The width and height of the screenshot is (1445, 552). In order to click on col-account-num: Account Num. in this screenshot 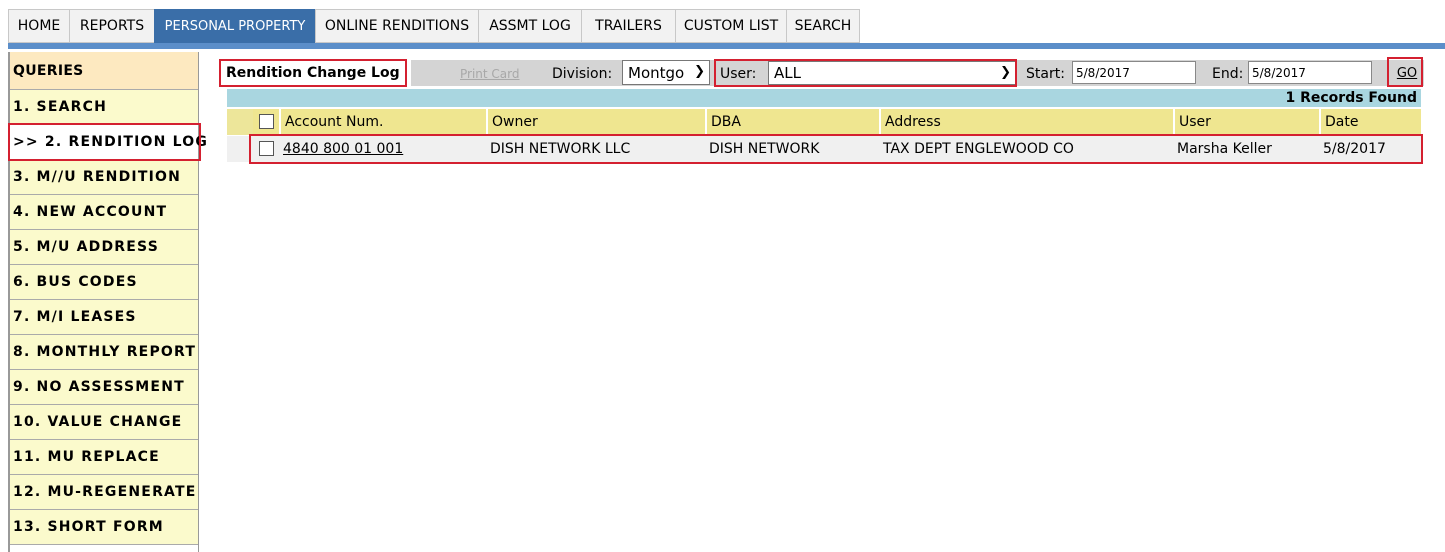, I will do `click(382, 122)`.